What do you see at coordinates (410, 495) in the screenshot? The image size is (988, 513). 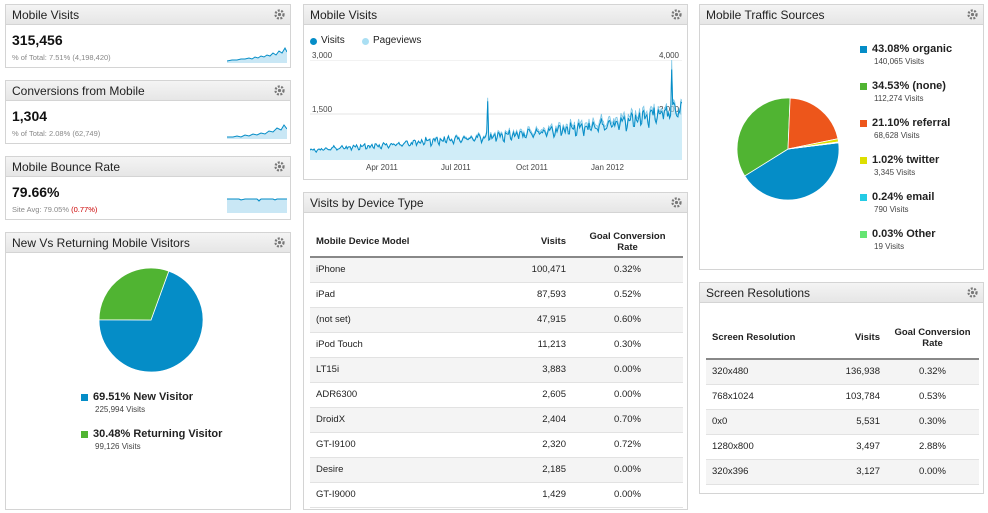 I see `cell-name: GT-I9000` at bounding box center [410, 495].